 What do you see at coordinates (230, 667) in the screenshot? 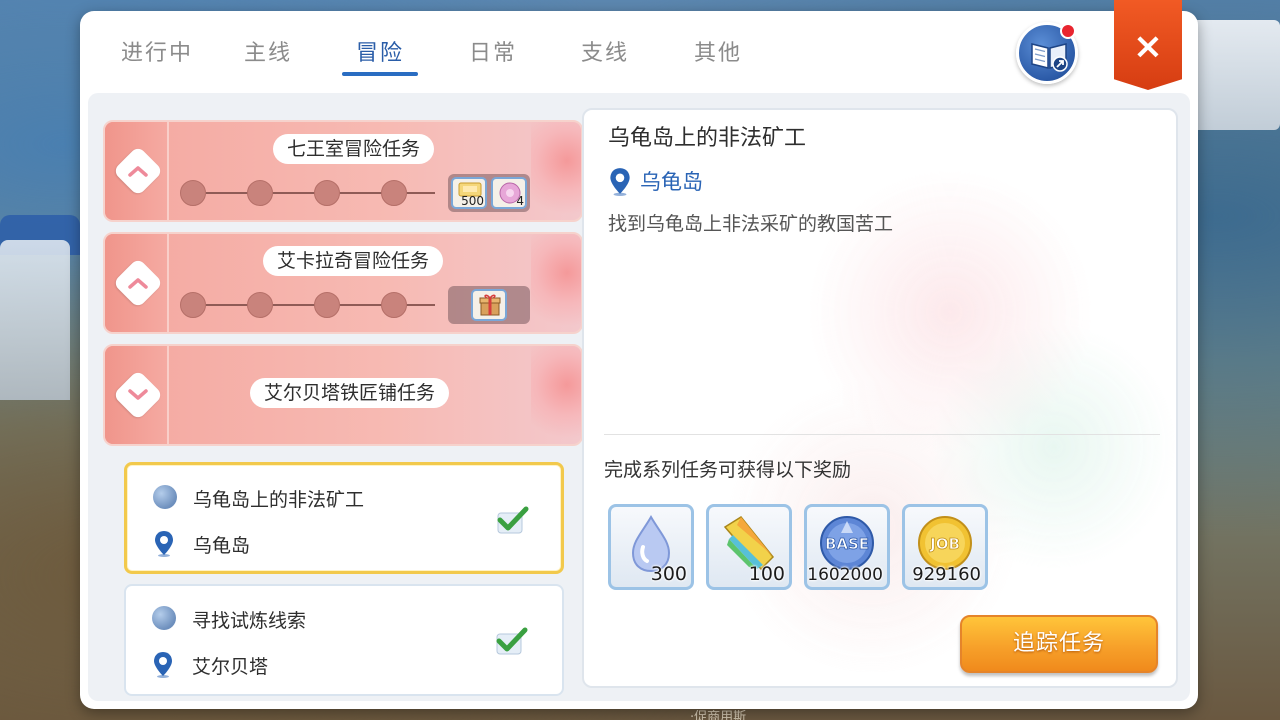
I see `quest-item-location: 艾尔贝塔` at bounding box center [230, 667].